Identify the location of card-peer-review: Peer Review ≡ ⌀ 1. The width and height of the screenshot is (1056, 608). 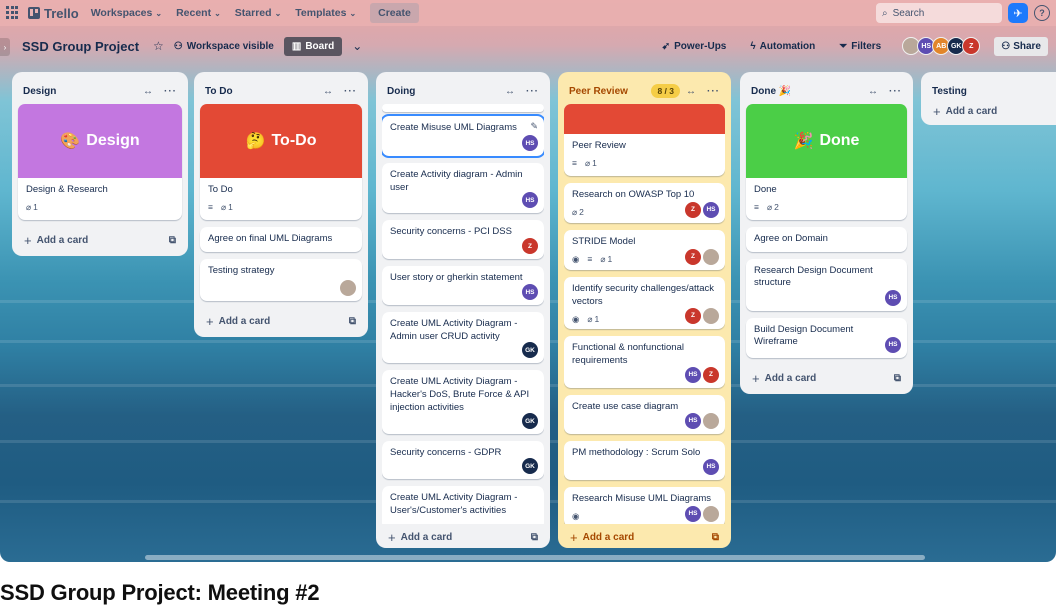
(644, 140).